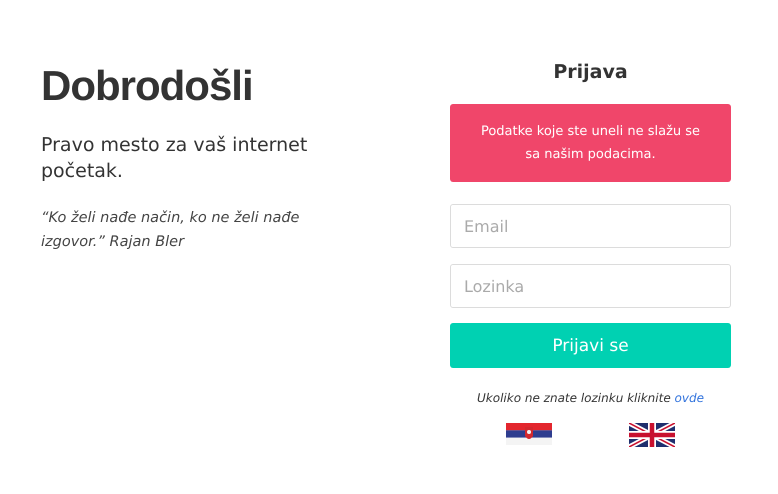  Describe the element at coordinates (170, 230) in the screenshot. I see `quote: “Ko želi nađe način, ko ne želi nađe izgovor.” Rajan Bler` at that location.